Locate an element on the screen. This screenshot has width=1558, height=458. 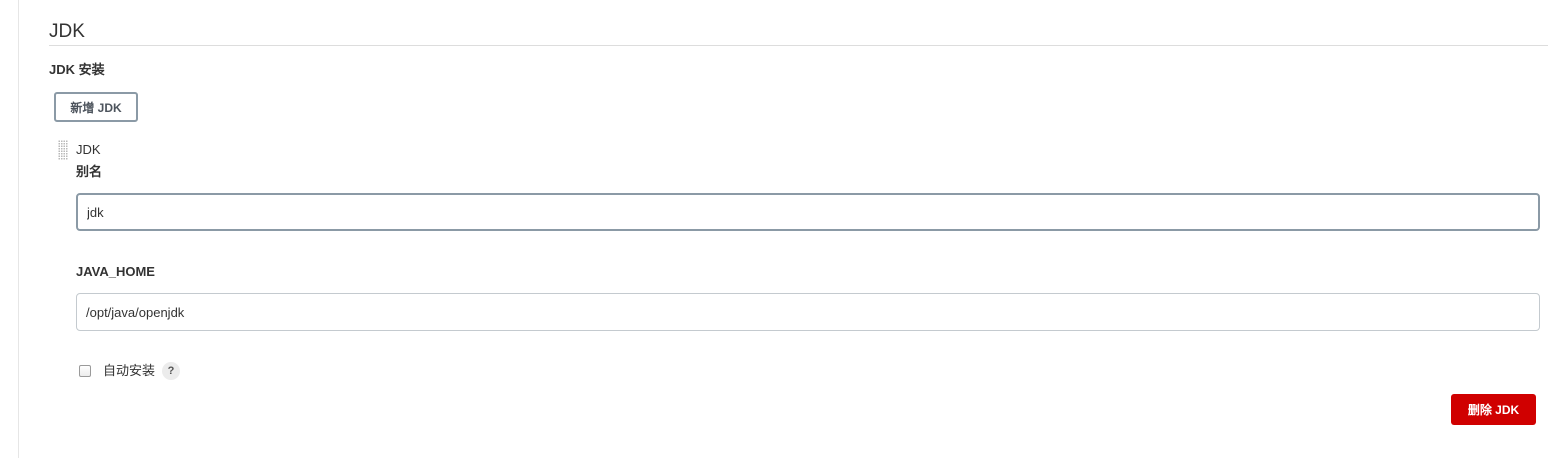
jdk-install-title: JDK 安装 is located at coordinates (77, 69).